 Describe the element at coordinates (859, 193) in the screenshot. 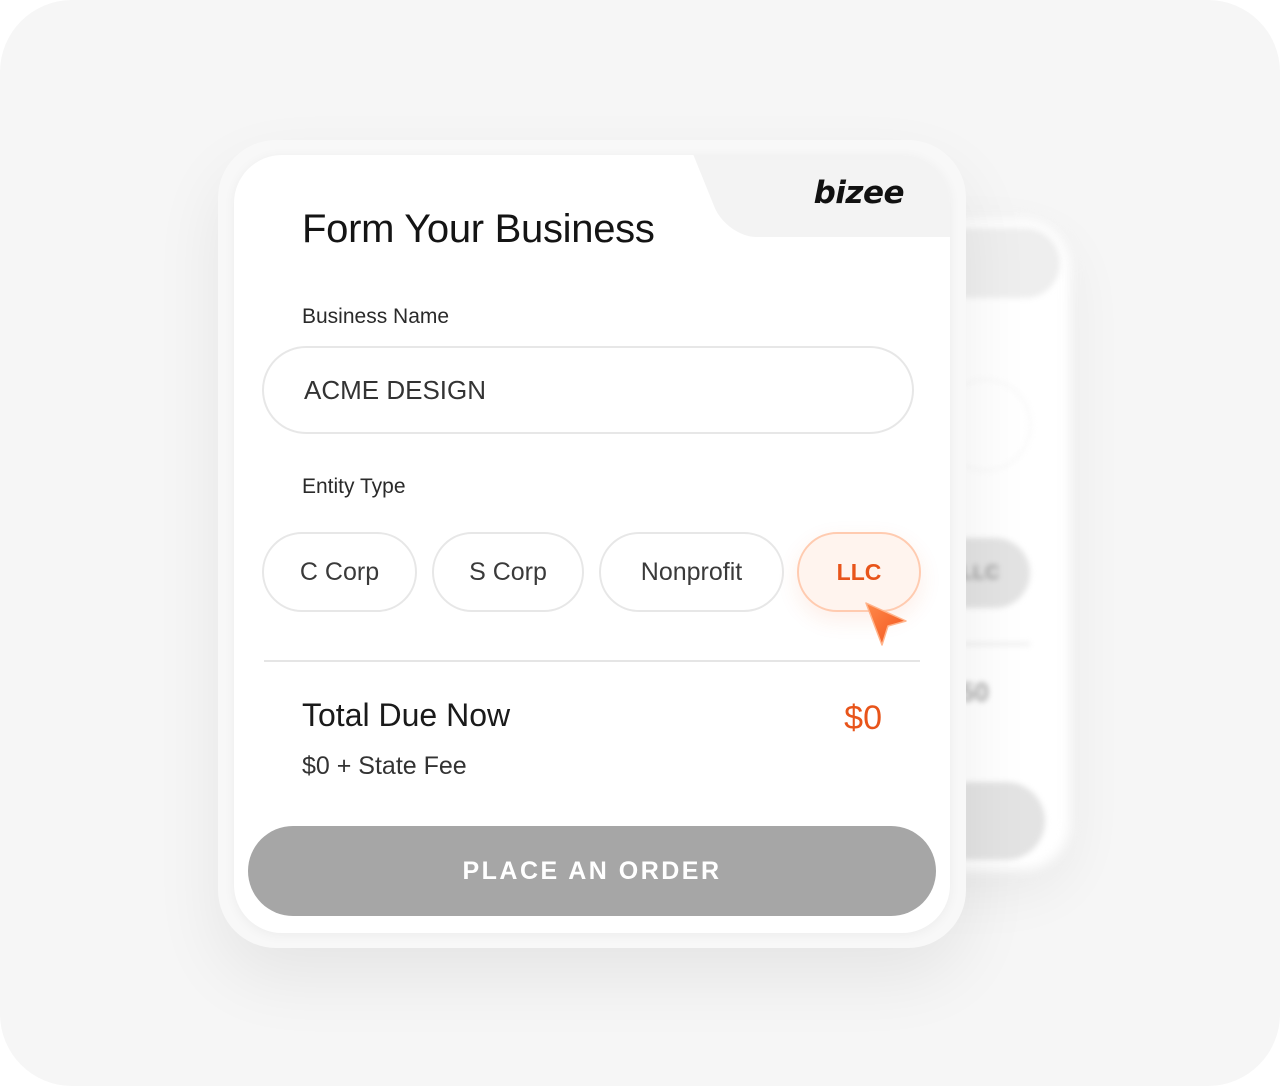

I see `brand-logo: bizee` at that location.